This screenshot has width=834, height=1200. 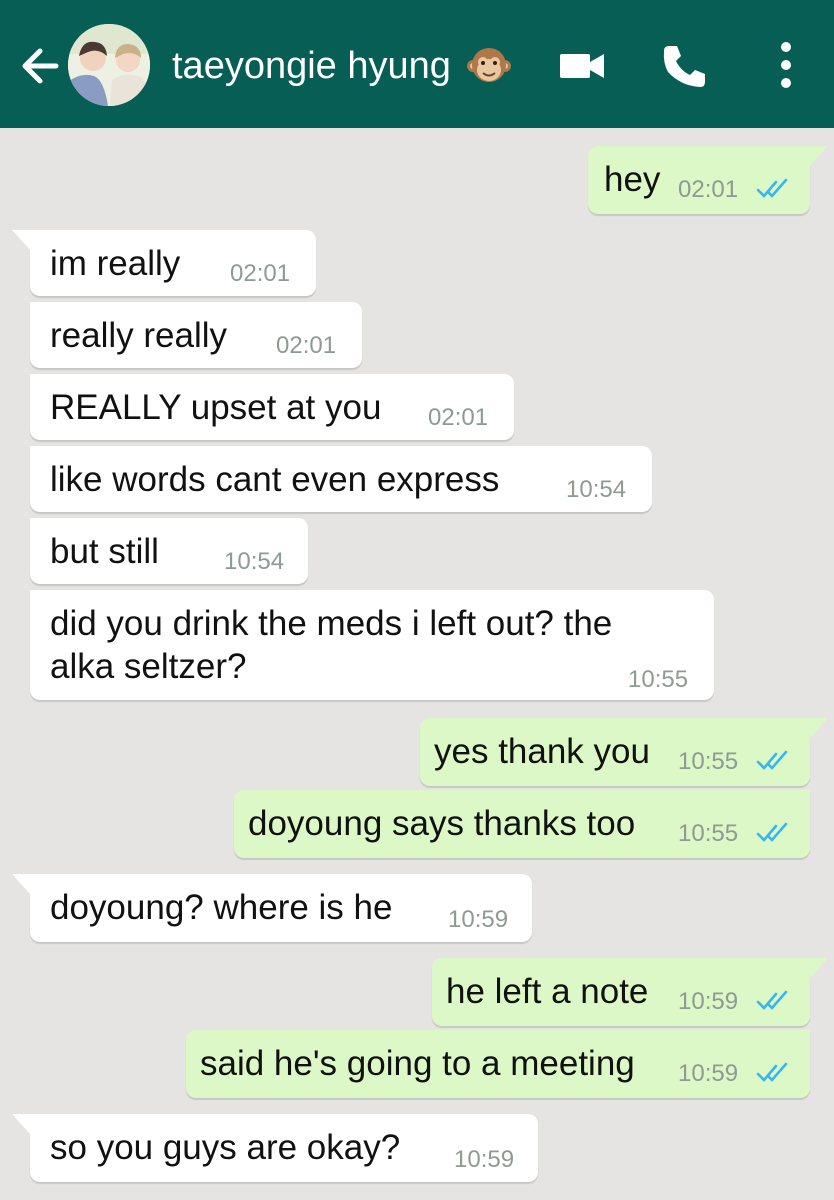 What do you see at coordinates (109, 65) in the screenshot?
I see `avatar` at bounding box center [109, 65].